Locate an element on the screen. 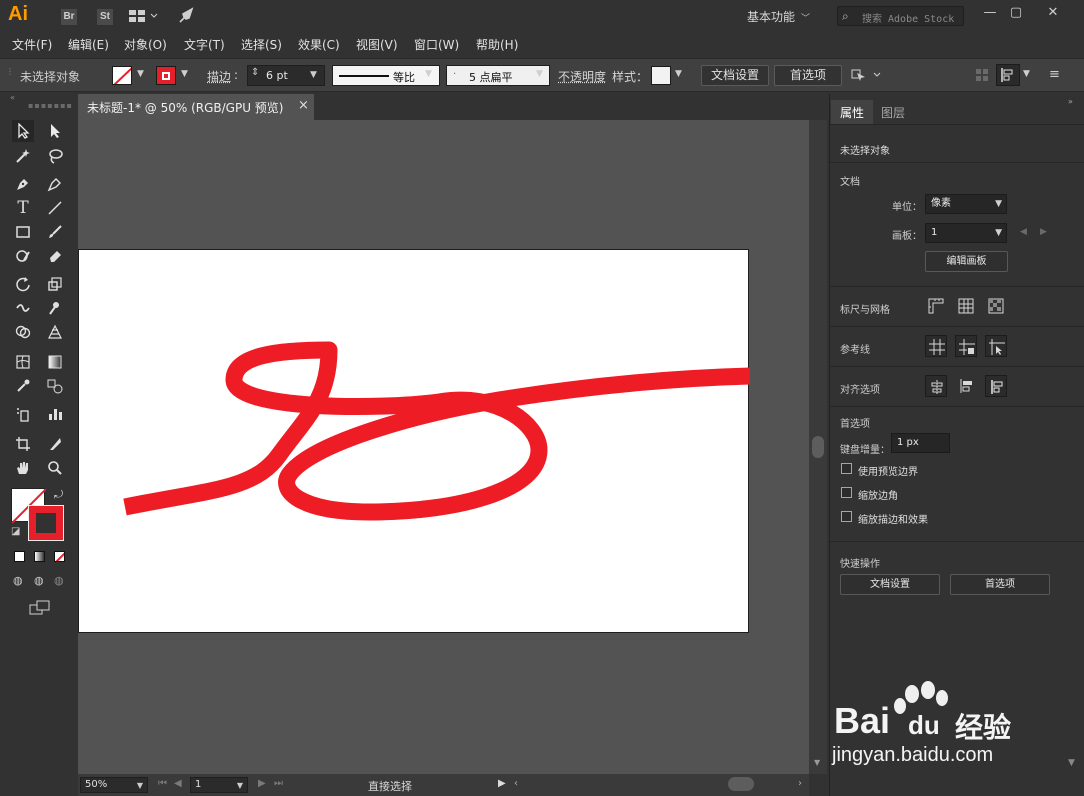 This screenshot has width=1084, height=796. document-setup-button: 文档设置 is located at coordinates (735, 75).